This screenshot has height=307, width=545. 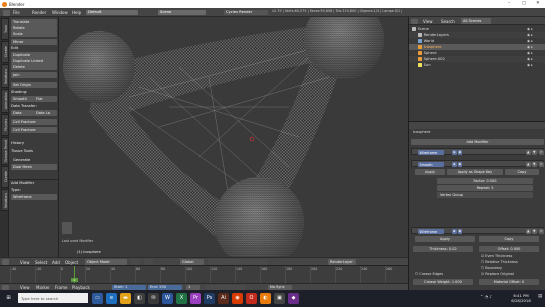 What do you see at coordinates (342, 262) in the screenshot?
I see `render-layer-select: RenderLayer` at bounding box center [342, 262].